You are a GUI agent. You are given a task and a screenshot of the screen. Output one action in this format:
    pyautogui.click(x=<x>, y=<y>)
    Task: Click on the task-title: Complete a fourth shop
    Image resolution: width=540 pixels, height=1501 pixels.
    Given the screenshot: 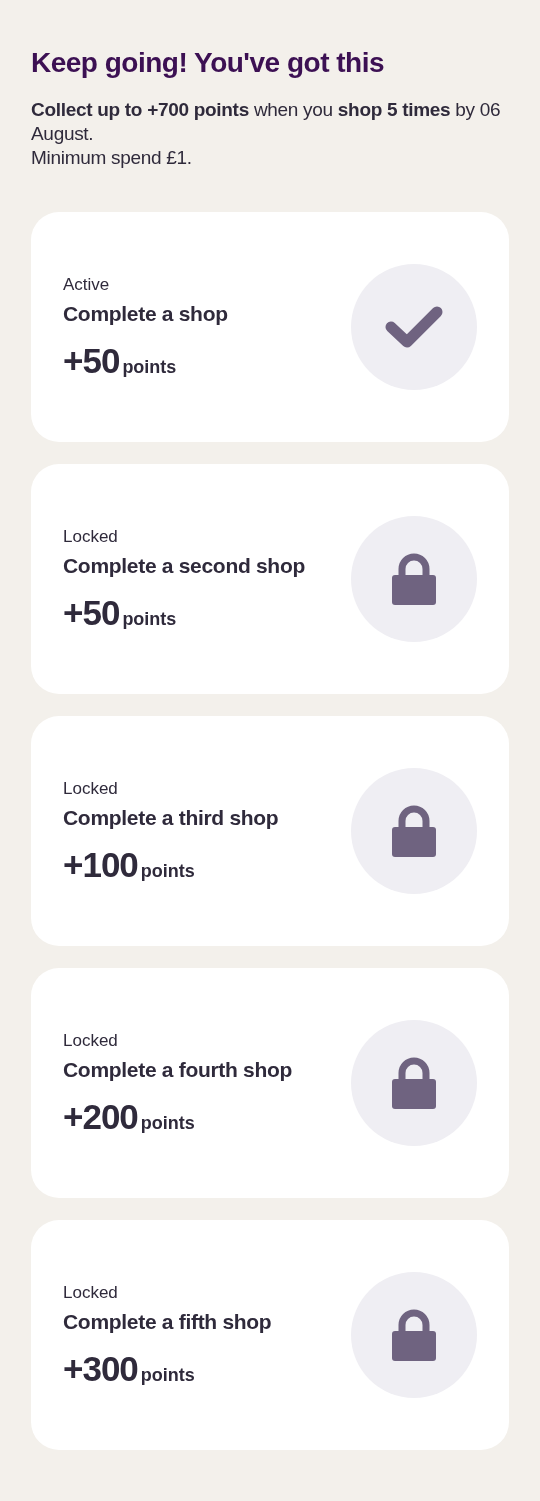 What is the action you would take?
    pyautogui.click(x=178, y=1070)
    